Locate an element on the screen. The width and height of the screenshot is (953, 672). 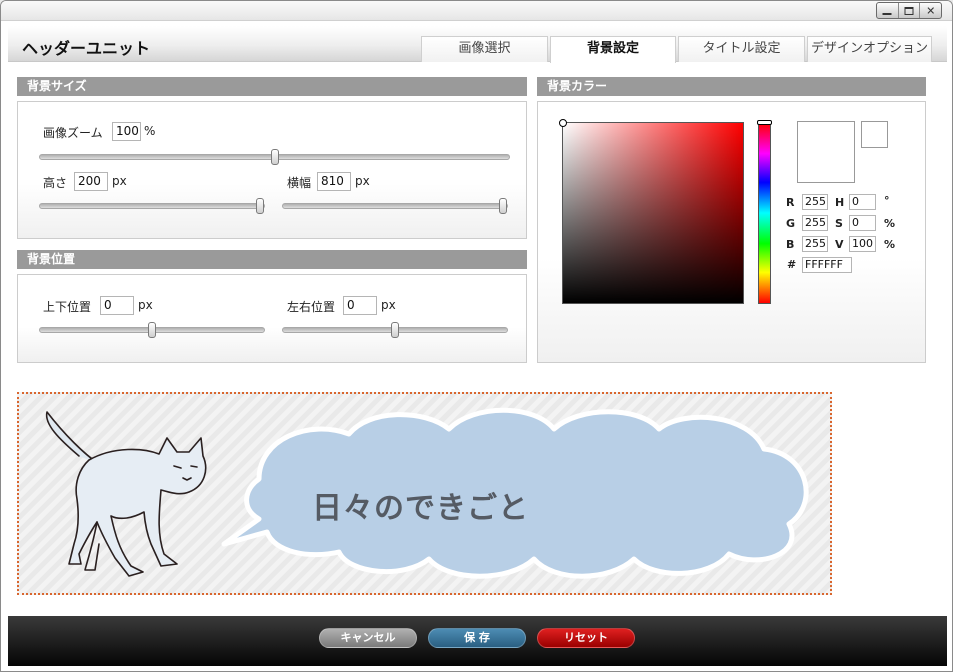
height-label: 高さ is located at coordinates (55, 183).